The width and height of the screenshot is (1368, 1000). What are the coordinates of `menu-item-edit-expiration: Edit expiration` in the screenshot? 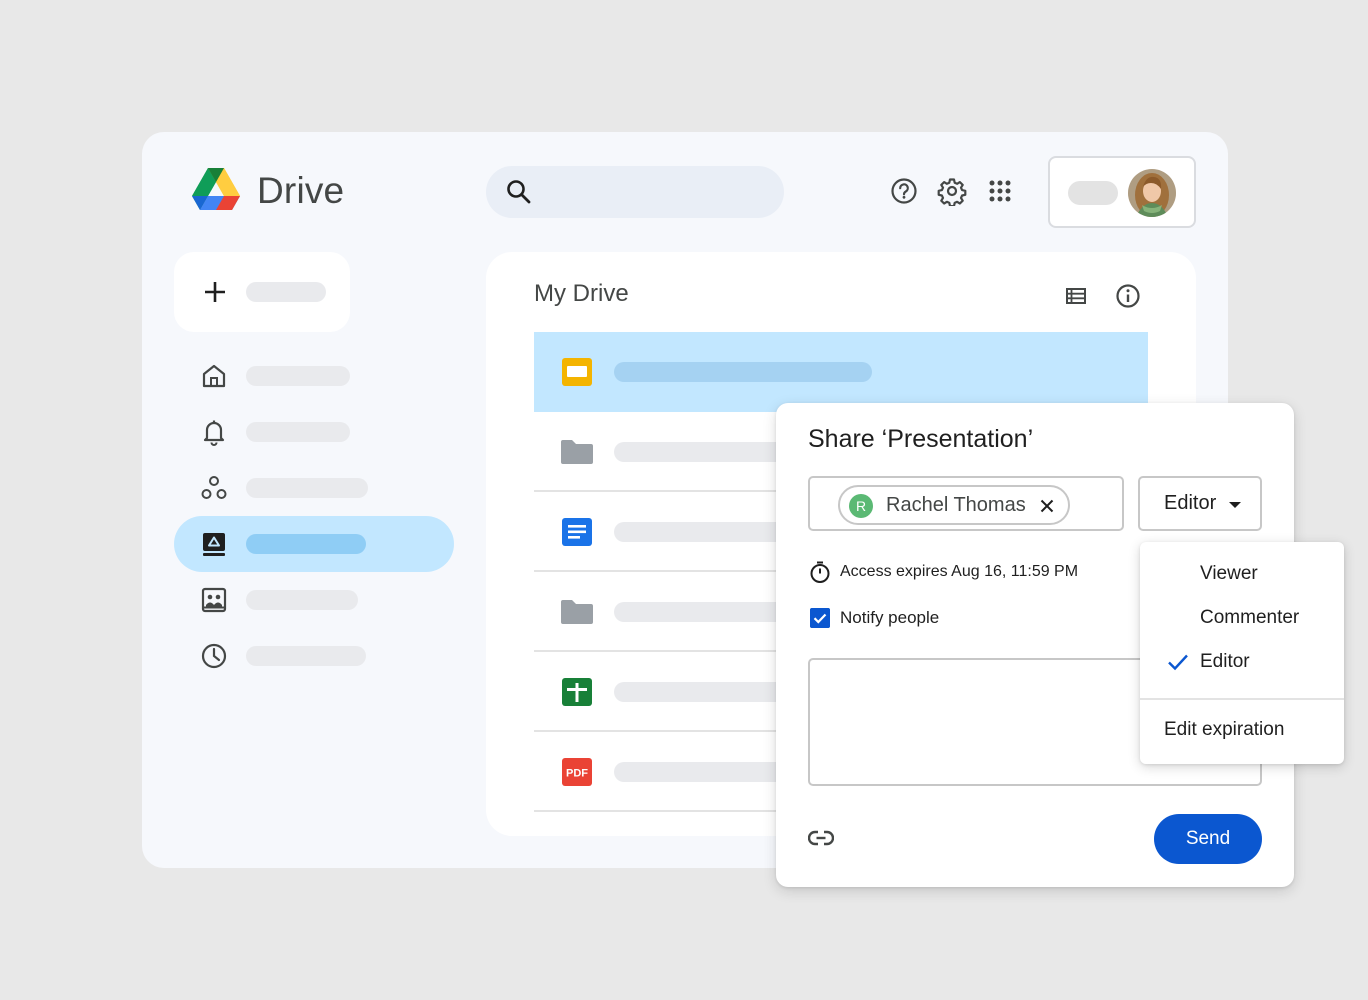 It's located at (1242, 731).